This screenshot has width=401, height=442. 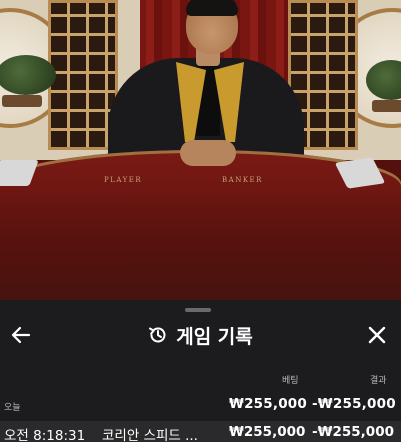 I want to click on table-label-player: PLAYER, so click(x=123, y=180).